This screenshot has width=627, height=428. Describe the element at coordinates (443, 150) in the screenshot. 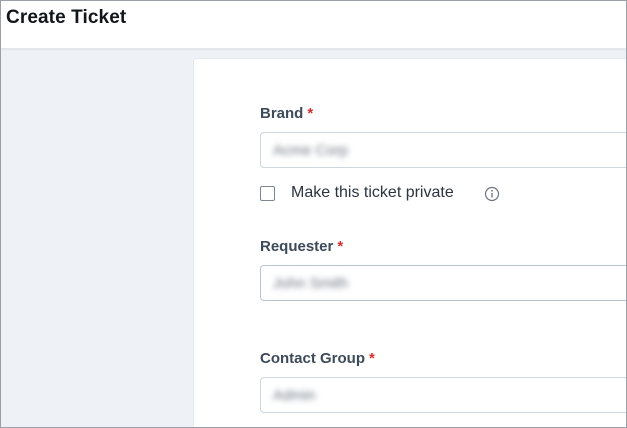

I see `brand-select: Acme Corp` at that location.